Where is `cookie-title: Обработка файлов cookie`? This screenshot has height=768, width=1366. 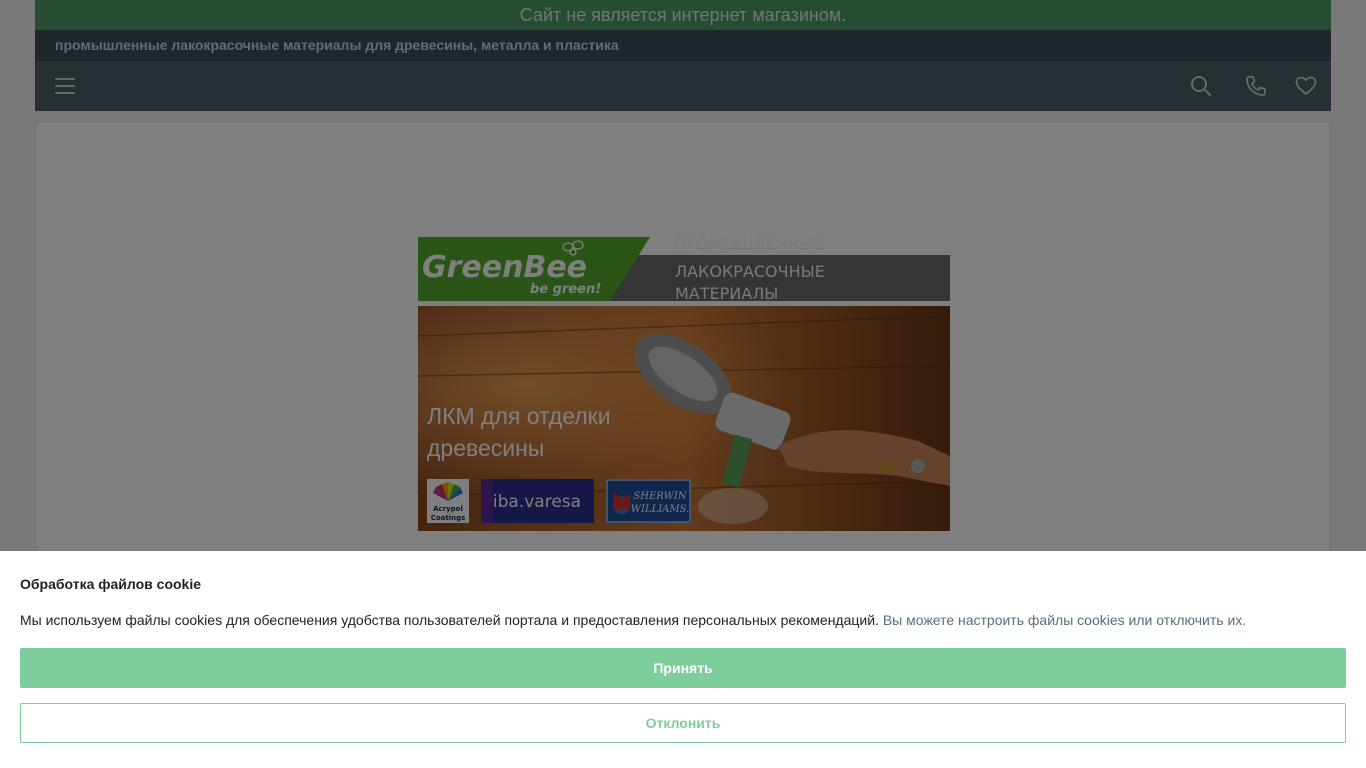 cookie-title: Обработка файлов cookie is located at coordinates (111, 584).